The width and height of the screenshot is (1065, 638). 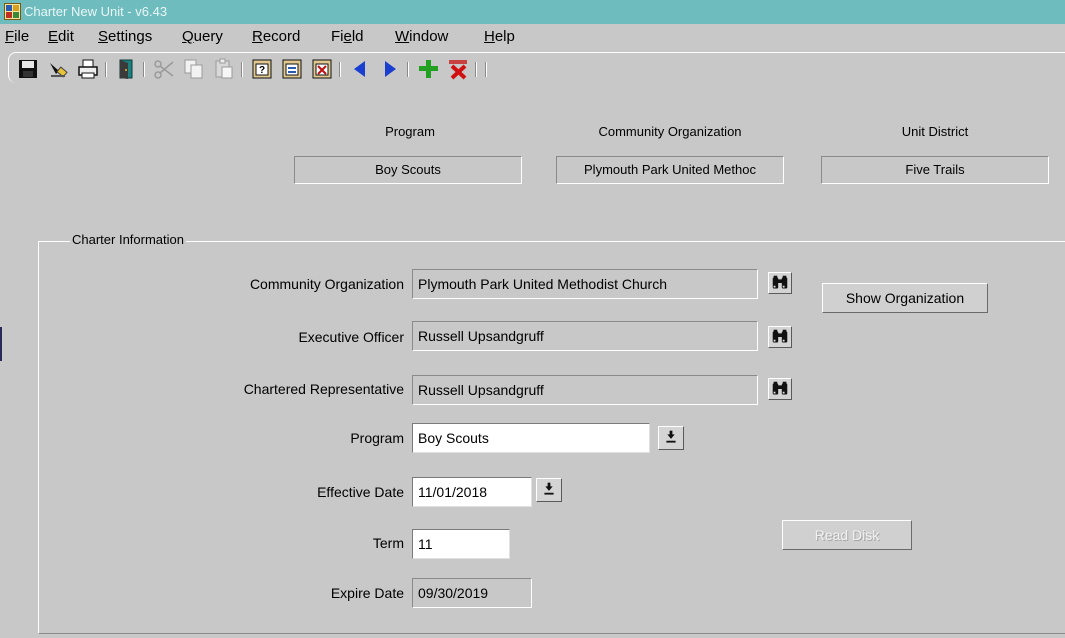 What do you see at coordinates (410, 131) in the screenshot?
I see `header-program-label: Program` at bounding box center [410, 131].